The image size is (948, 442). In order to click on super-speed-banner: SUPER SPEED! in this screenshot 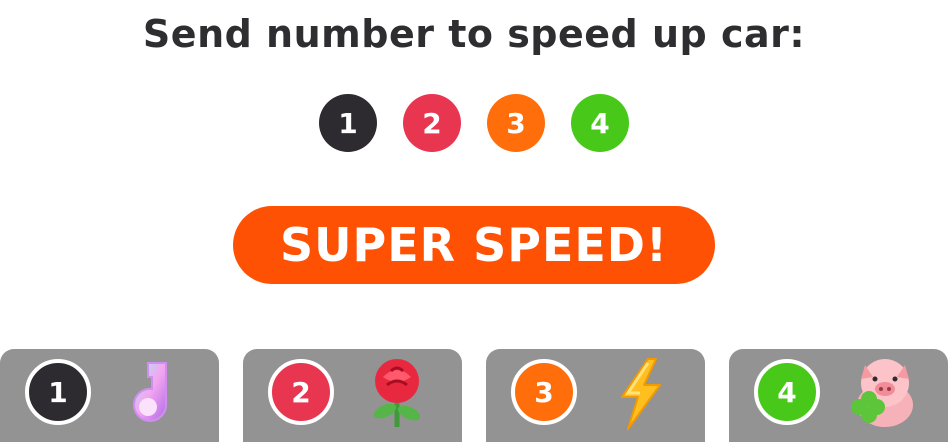, I will do `click(474, 245)`.